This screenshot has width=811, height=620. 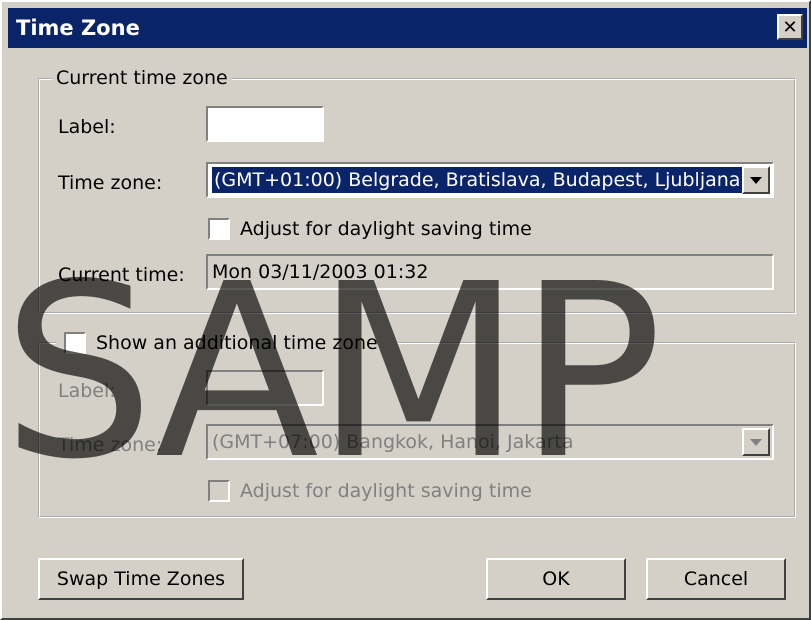 I want to click on additional-time-zone-select: (GMT+07:00) Bangkok, Hanoi, Jakarta, so click(x=490, y=442).